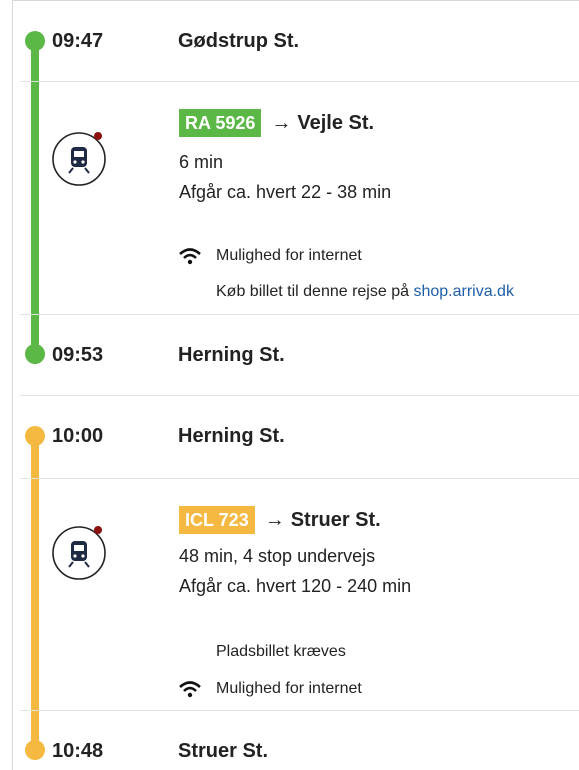 This screenshot has width=579, height=770. What do you see at coordinates (35, 354) in the screenshot?
I see `leg1-arrival-dot` at bounding box center [35, 354].